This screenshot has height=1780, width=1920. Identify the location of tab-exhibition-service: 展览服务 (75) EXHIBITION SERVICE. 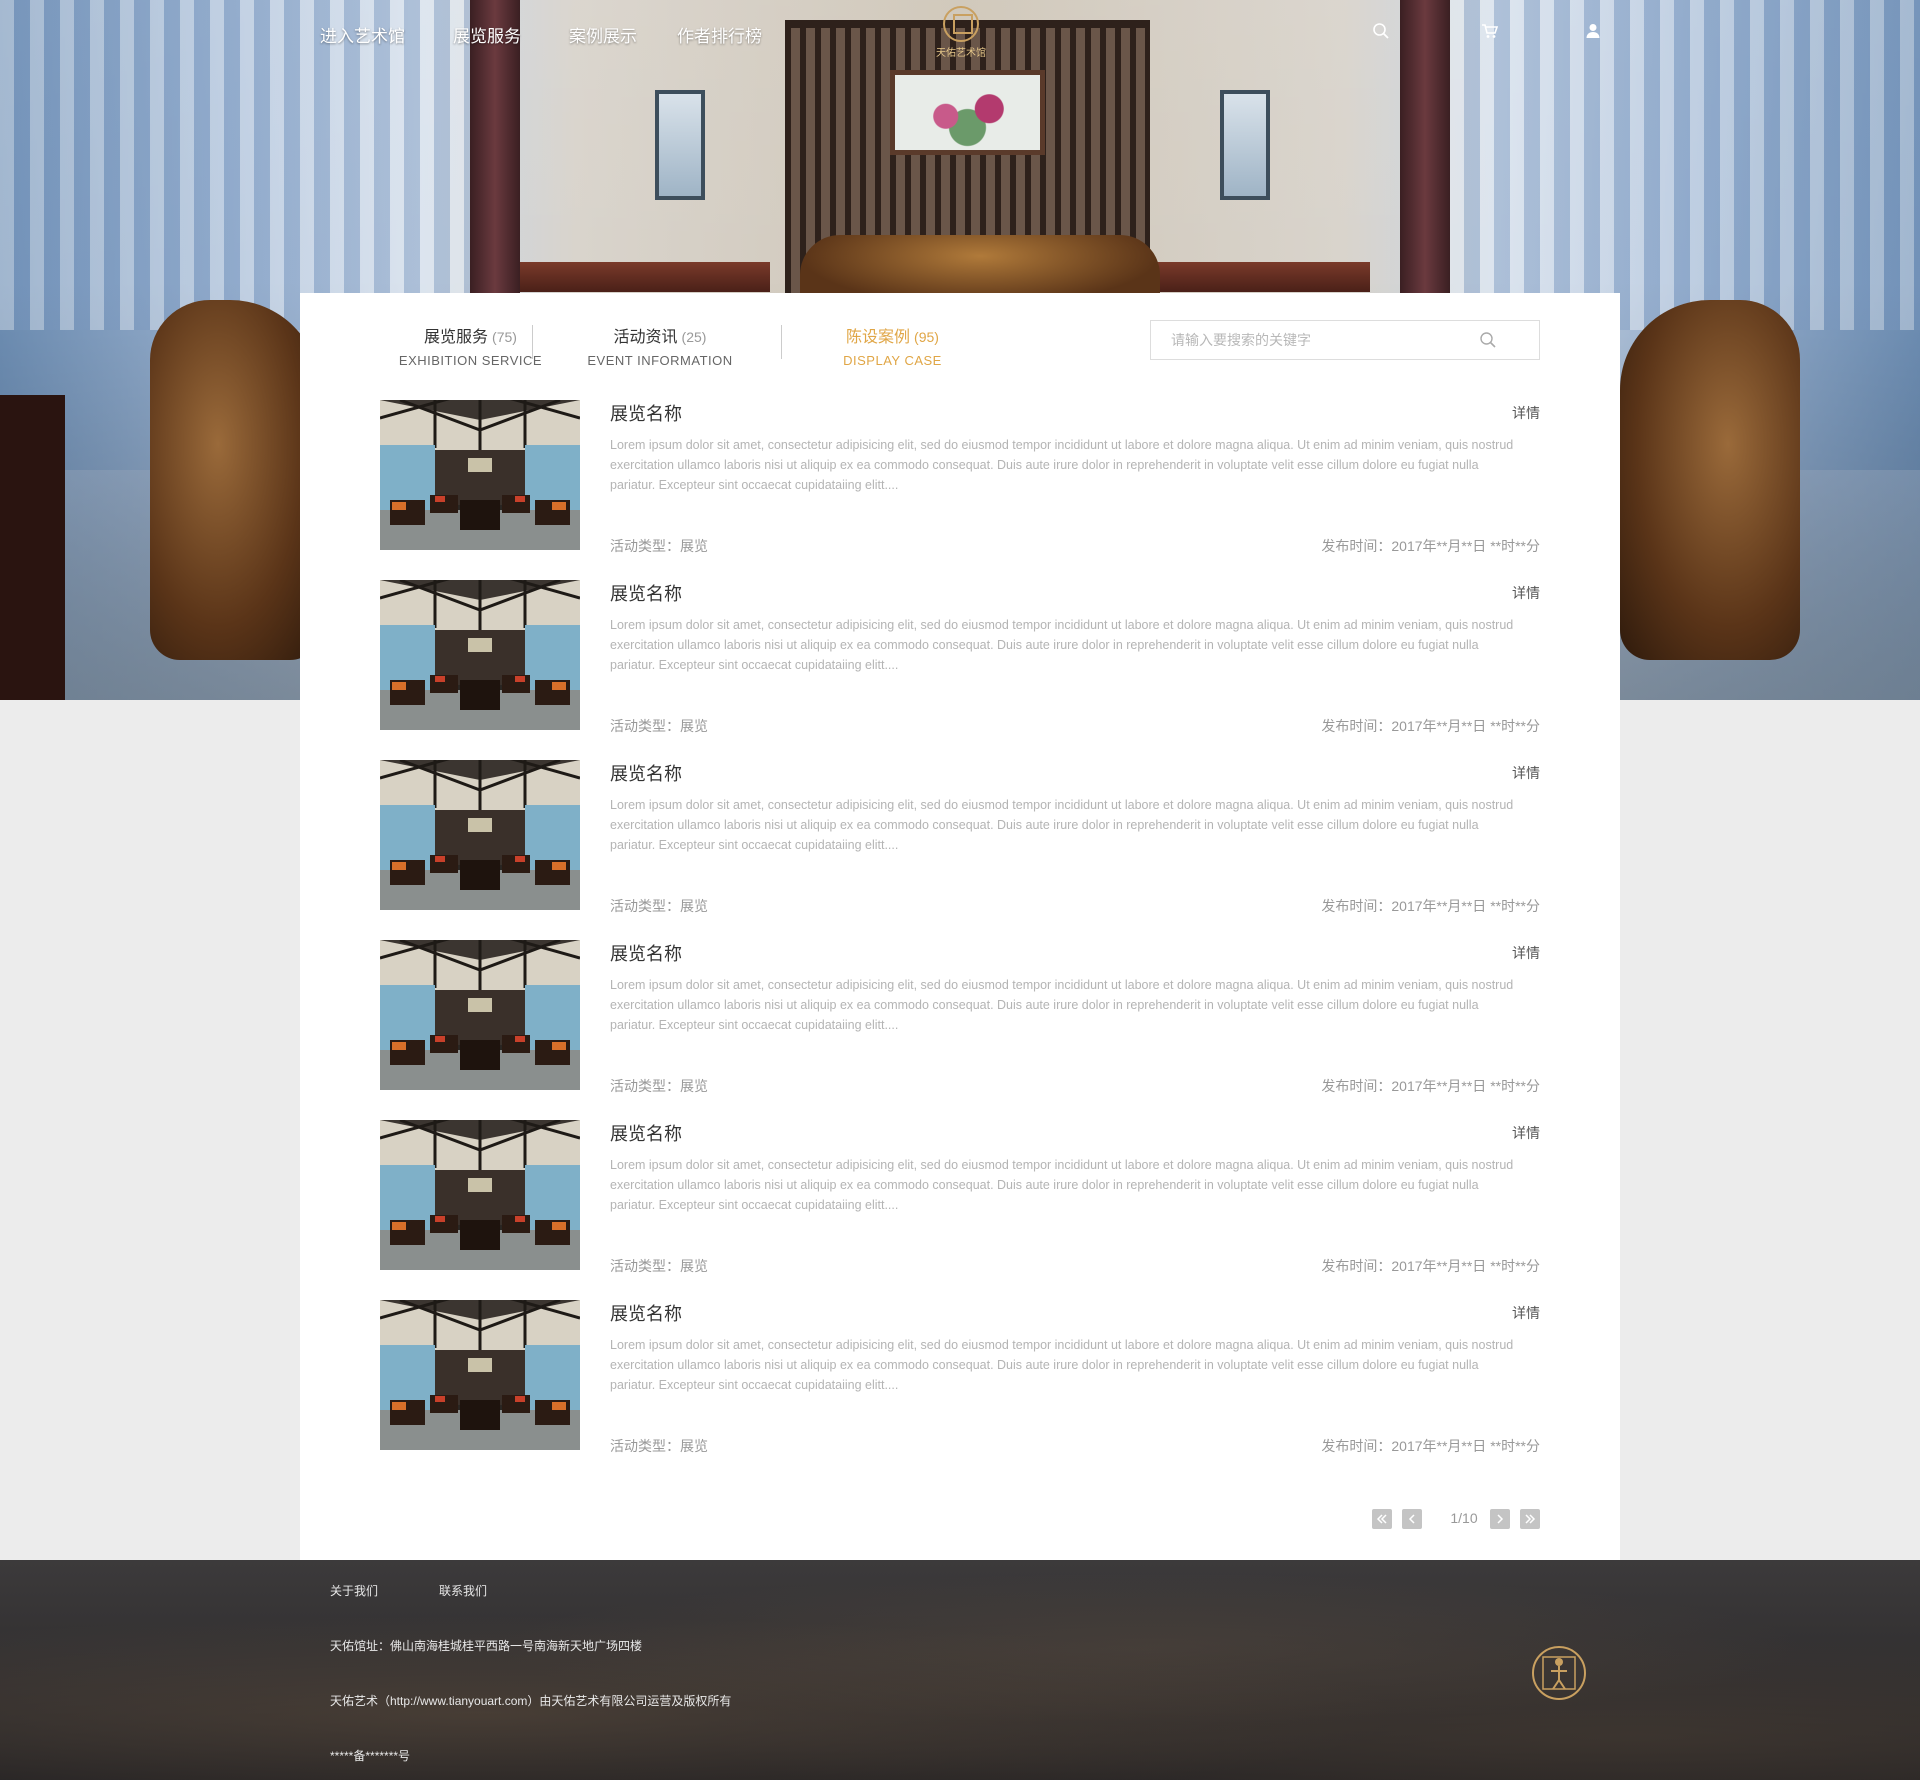
(470, 345).